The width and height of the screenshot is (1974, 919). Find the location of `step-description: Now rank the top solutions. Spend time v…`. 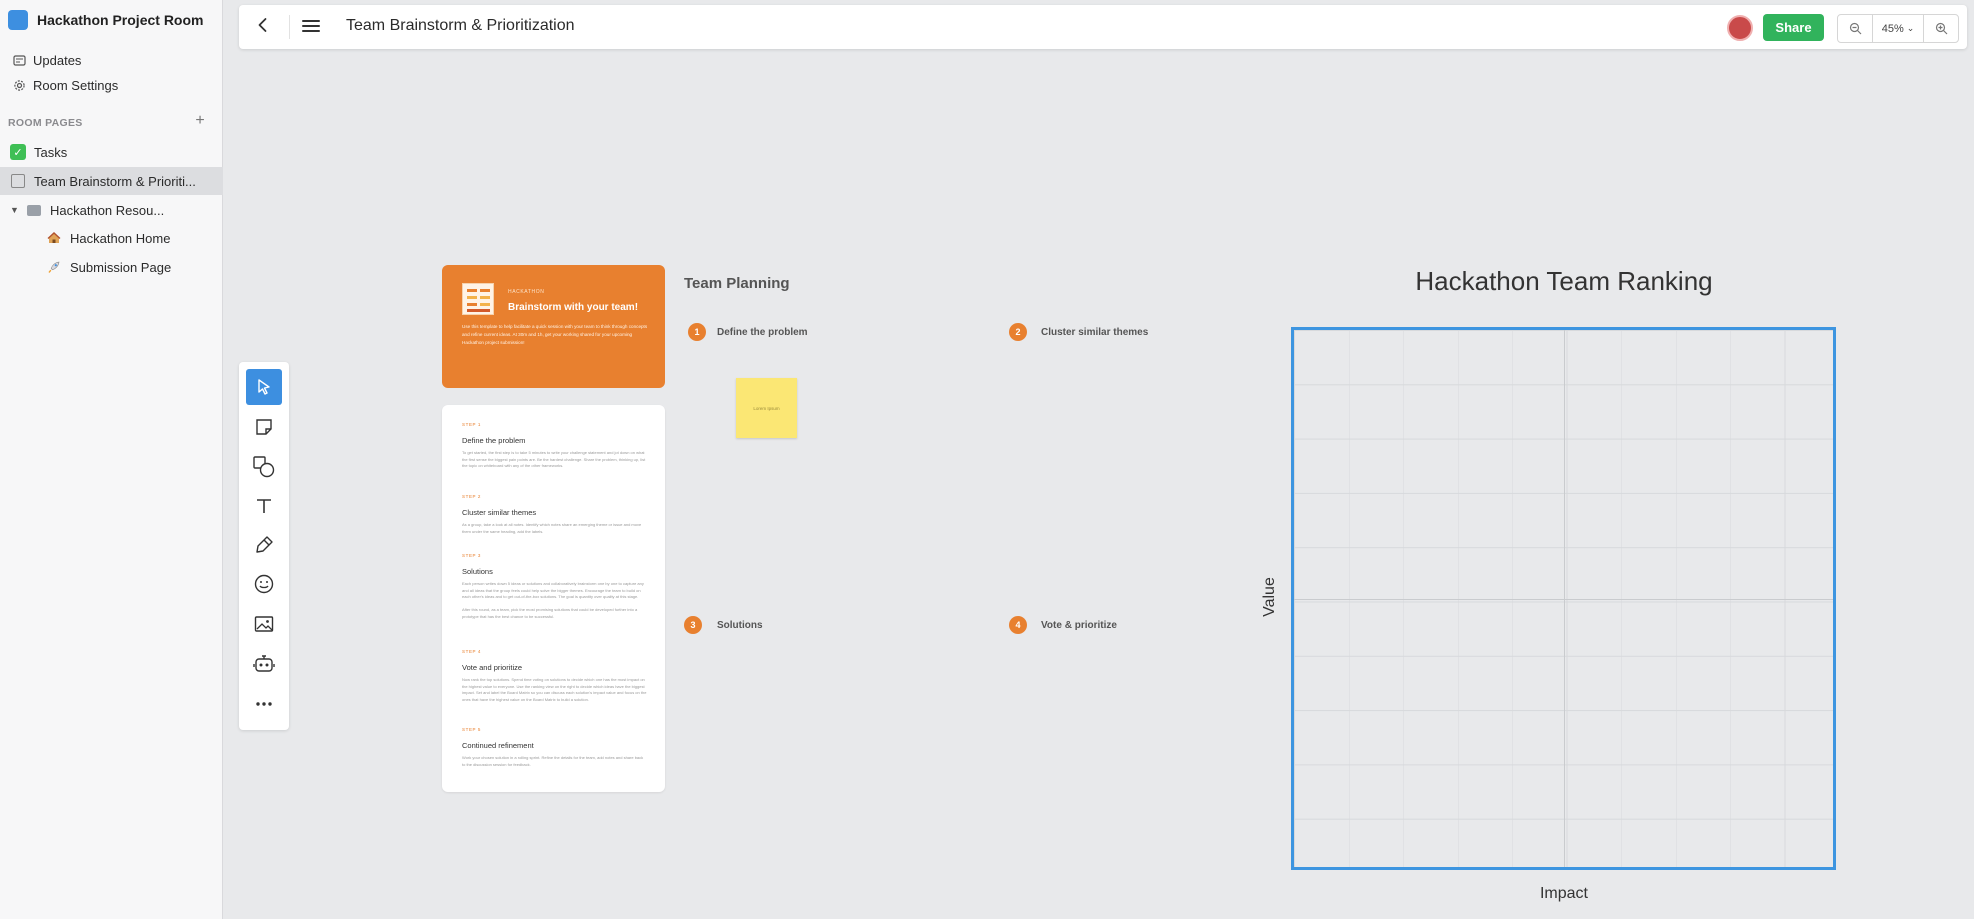

step-description: Now rank the top solutions. Spend time v… is located at coordinates (554, 689).